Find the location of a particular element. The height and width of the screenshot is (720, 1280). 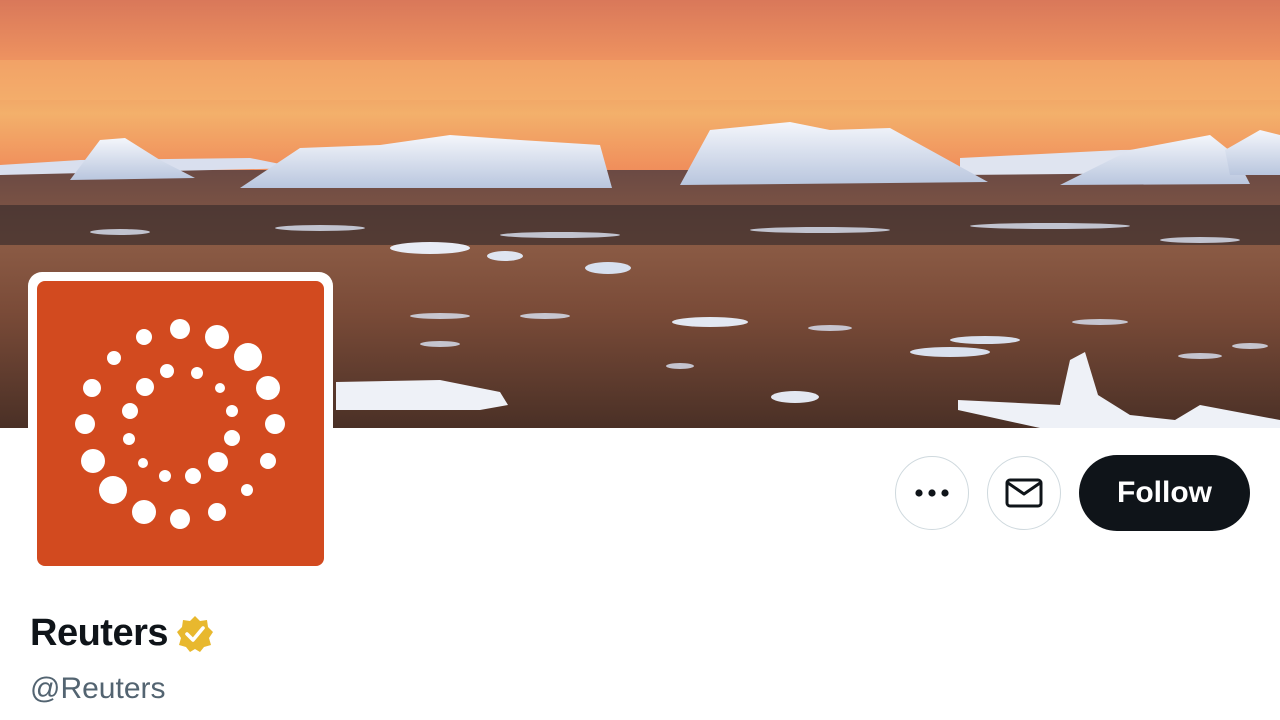

more-icon is located at coordinates (932, 493).